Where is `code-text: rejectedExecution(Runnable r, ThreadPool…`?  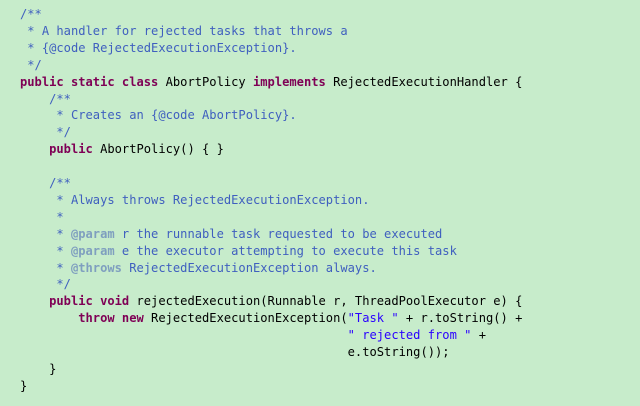
code-text: rejectedExecution(Runnable r, ThreadPool… is located at coordinates (326, 301).